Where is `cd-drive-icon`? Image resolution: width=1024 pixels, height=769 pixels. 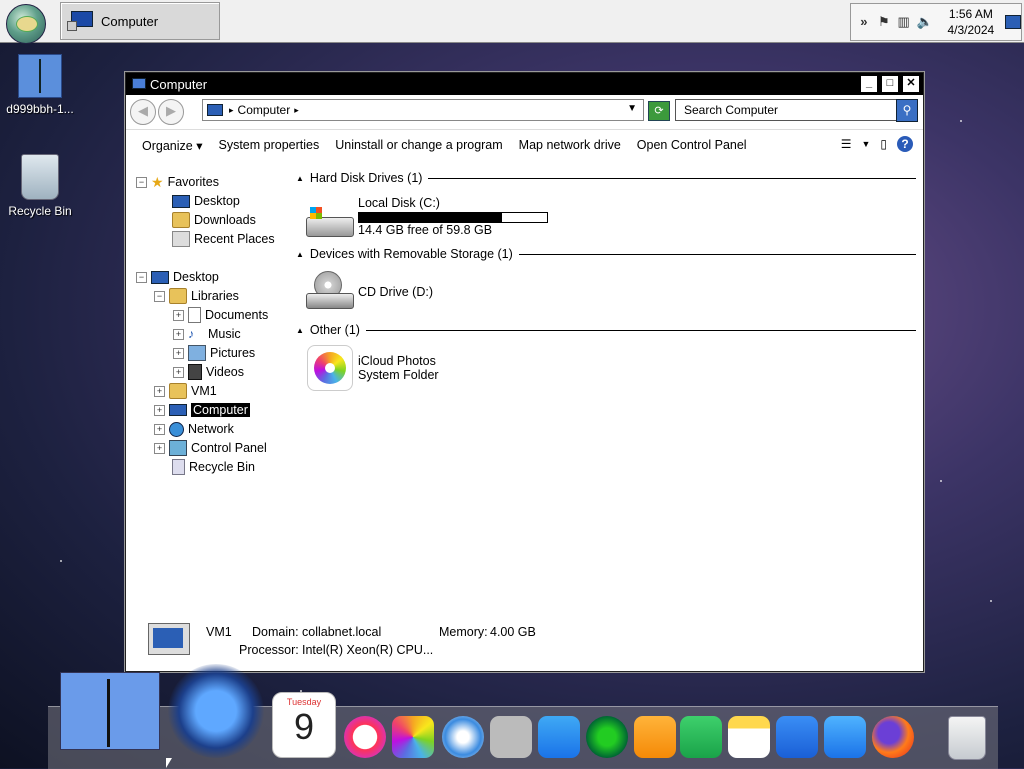
cd-drive-icon is located at coordinates (330, 291).